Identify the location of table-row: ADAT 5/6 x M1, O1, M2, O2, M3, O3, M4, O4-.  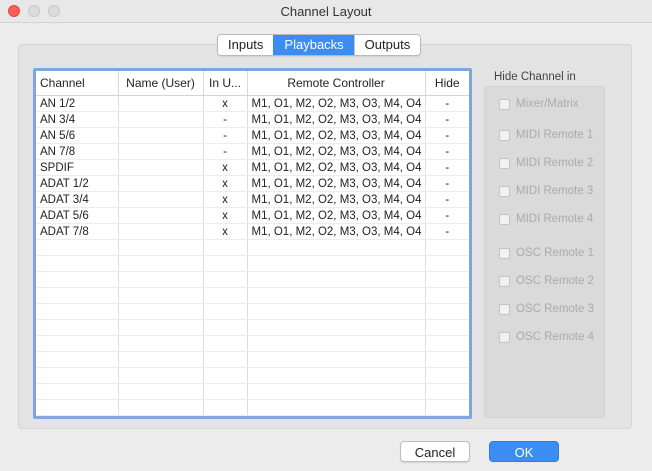
(252, 215).